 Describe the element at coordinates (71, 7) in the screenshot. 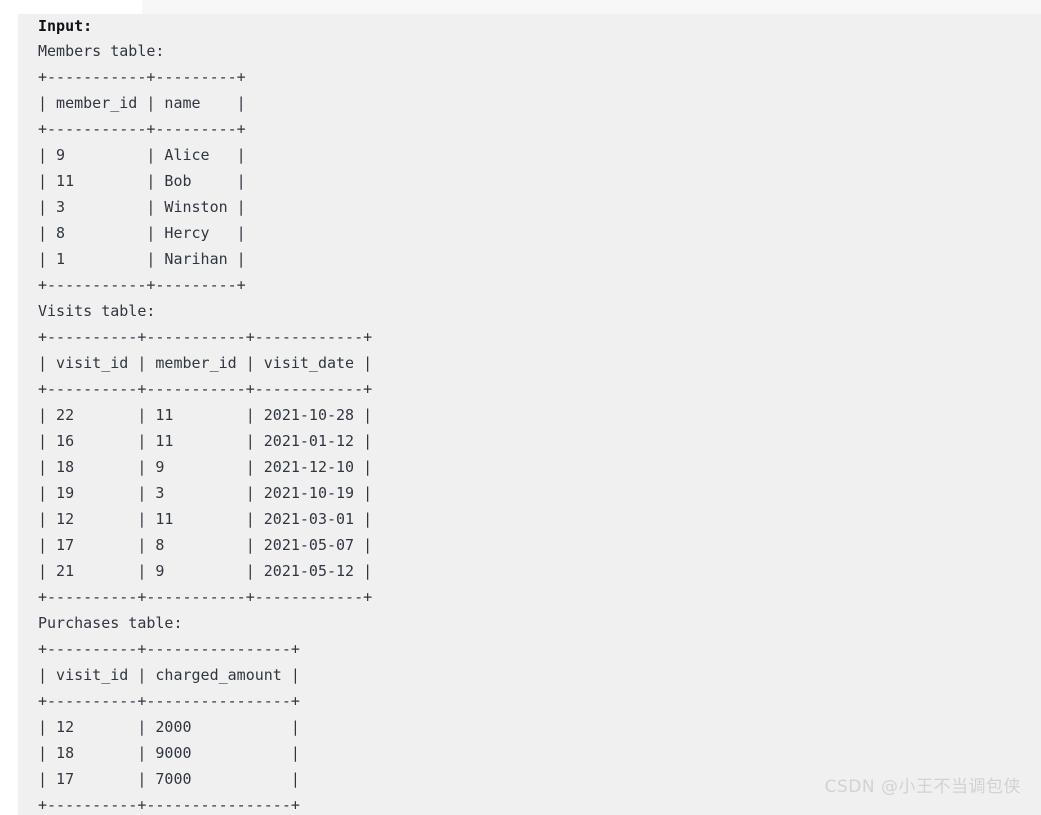

I see `tab-fragment` at that location.